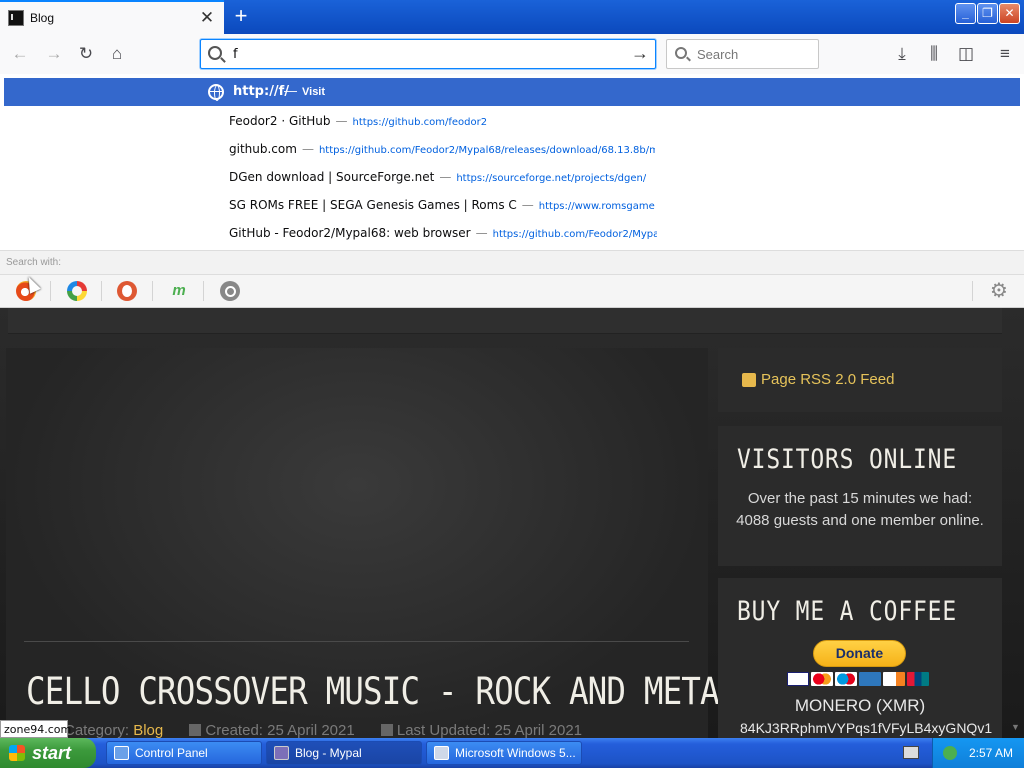  What do you see at coordinates (263, 149) in the screenshot?
I see `suggestion-title: github.com` at bounding box center [263, 149].